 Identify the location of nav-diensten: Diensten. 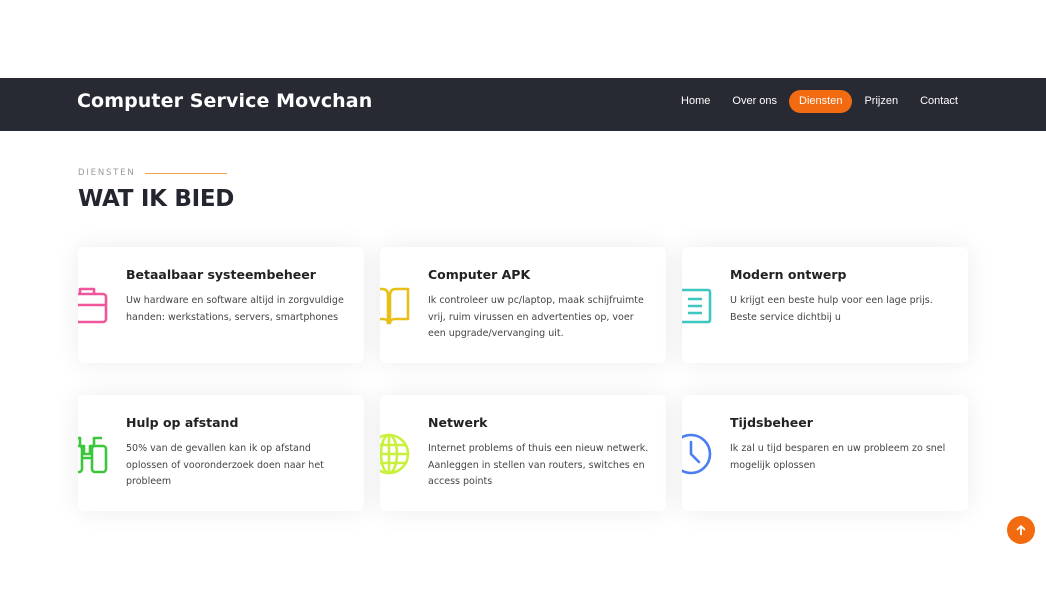
(821, 101).